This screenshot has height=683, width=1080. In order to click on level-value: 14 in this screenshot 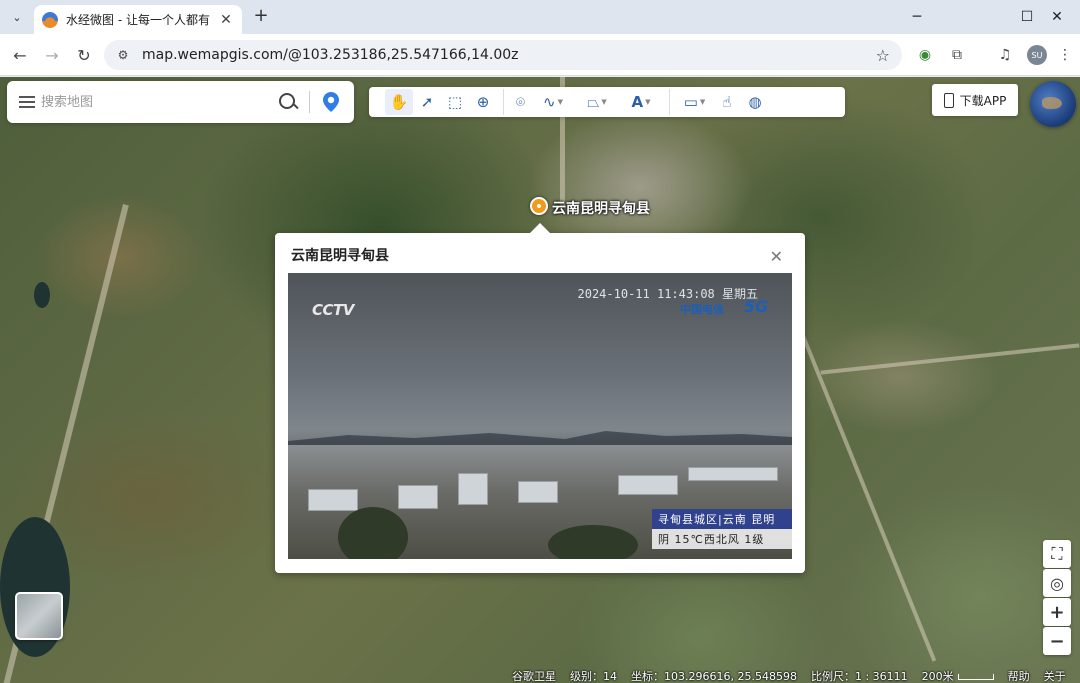, I will do `click(610, 676)`.